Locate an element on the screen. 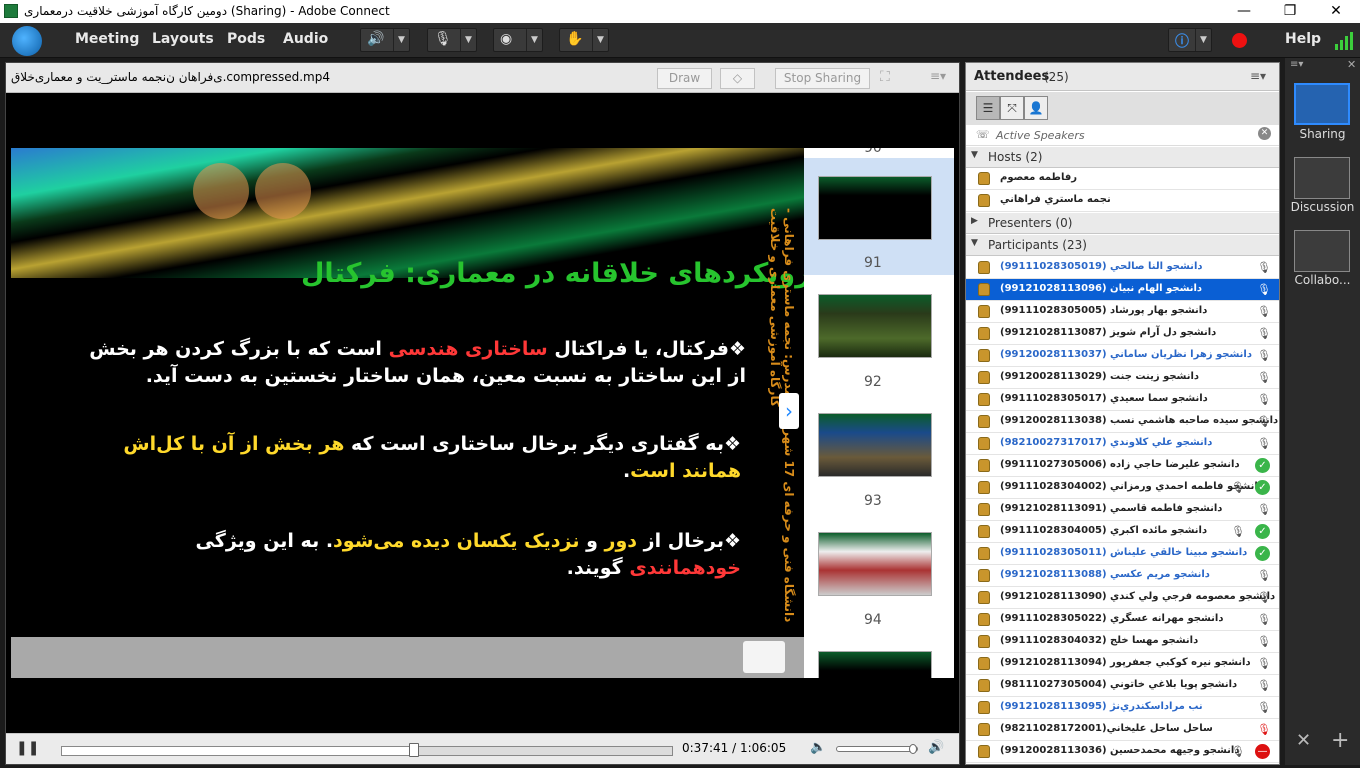 The width and height of the screenshot is (1360, 768). hosts-section: ▼ Hosts (2) is located at coordinates (1122, 157).